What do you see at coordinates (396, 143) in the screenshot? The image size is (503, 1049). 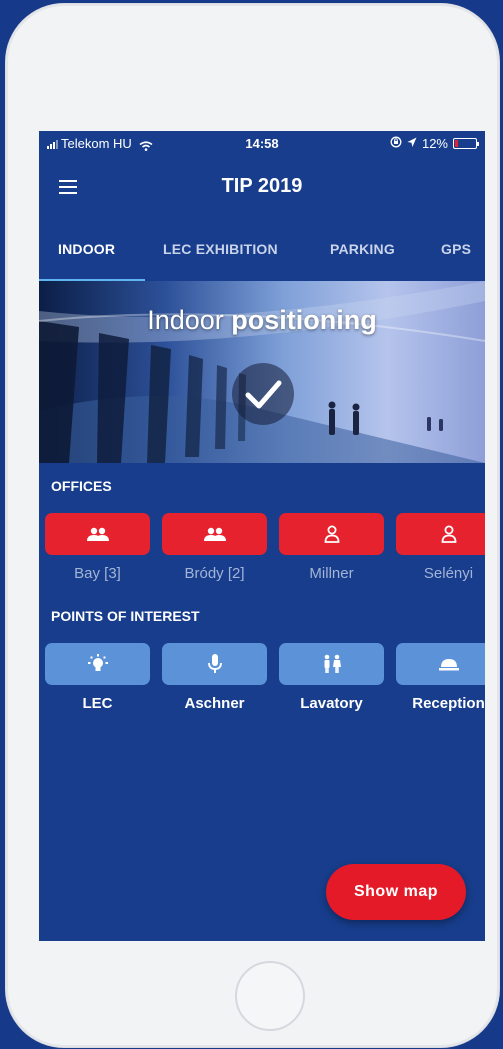 I see `rotation-lock-icon` at bounding box center [396, 143].